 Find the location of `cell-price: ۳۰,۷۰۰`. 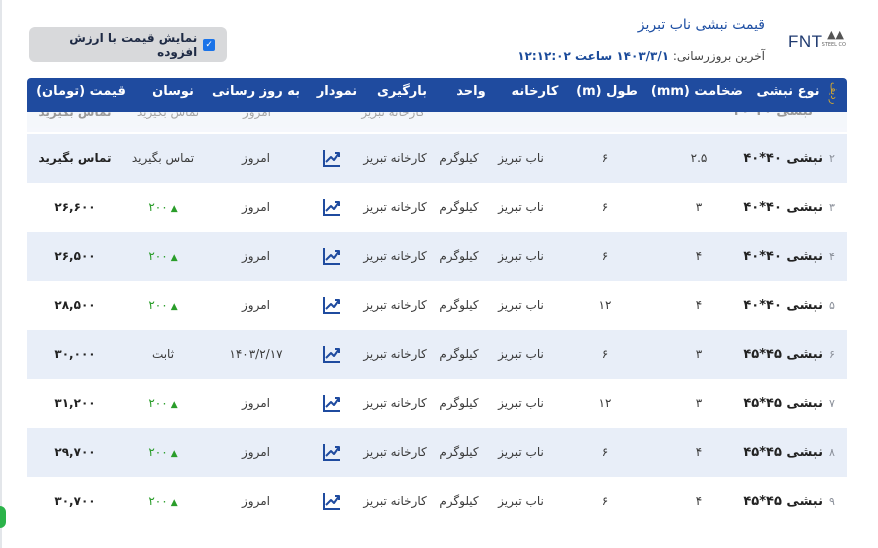

cell-price: ۳۰,۷۰۰ is located at coordinates (75, 501).